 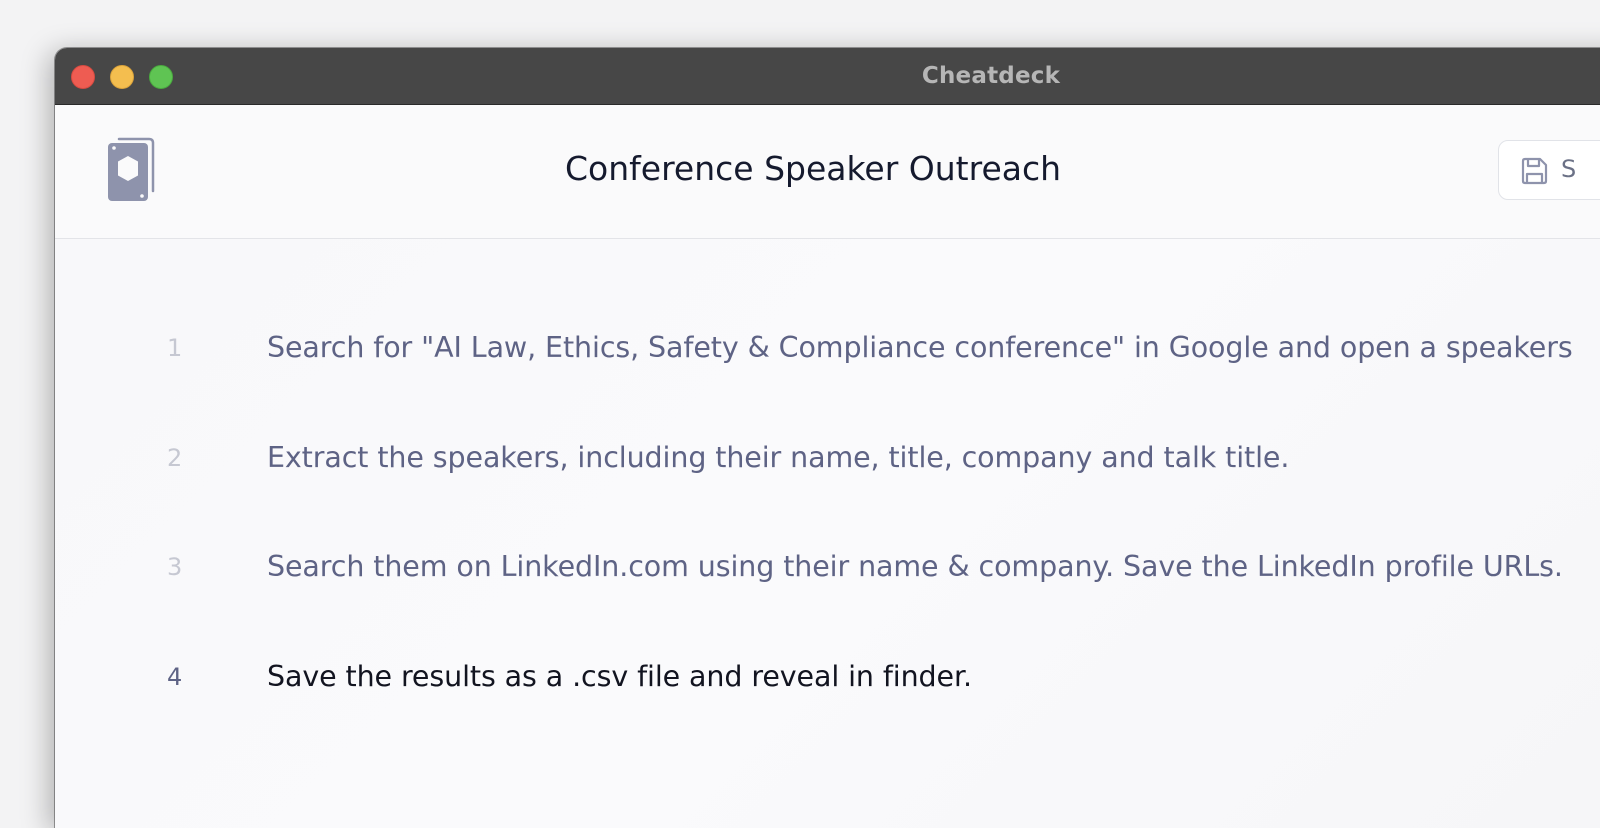 I want to click on cheatdeck-logo-icon, so click(x=131, y=169).